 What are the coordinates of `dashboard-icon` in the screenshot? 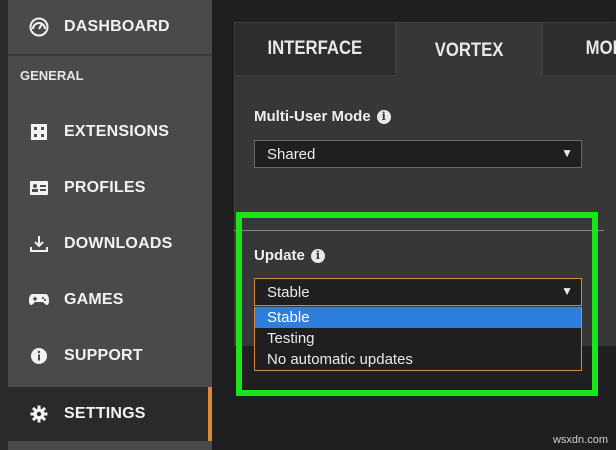 It's located at (39, 27).